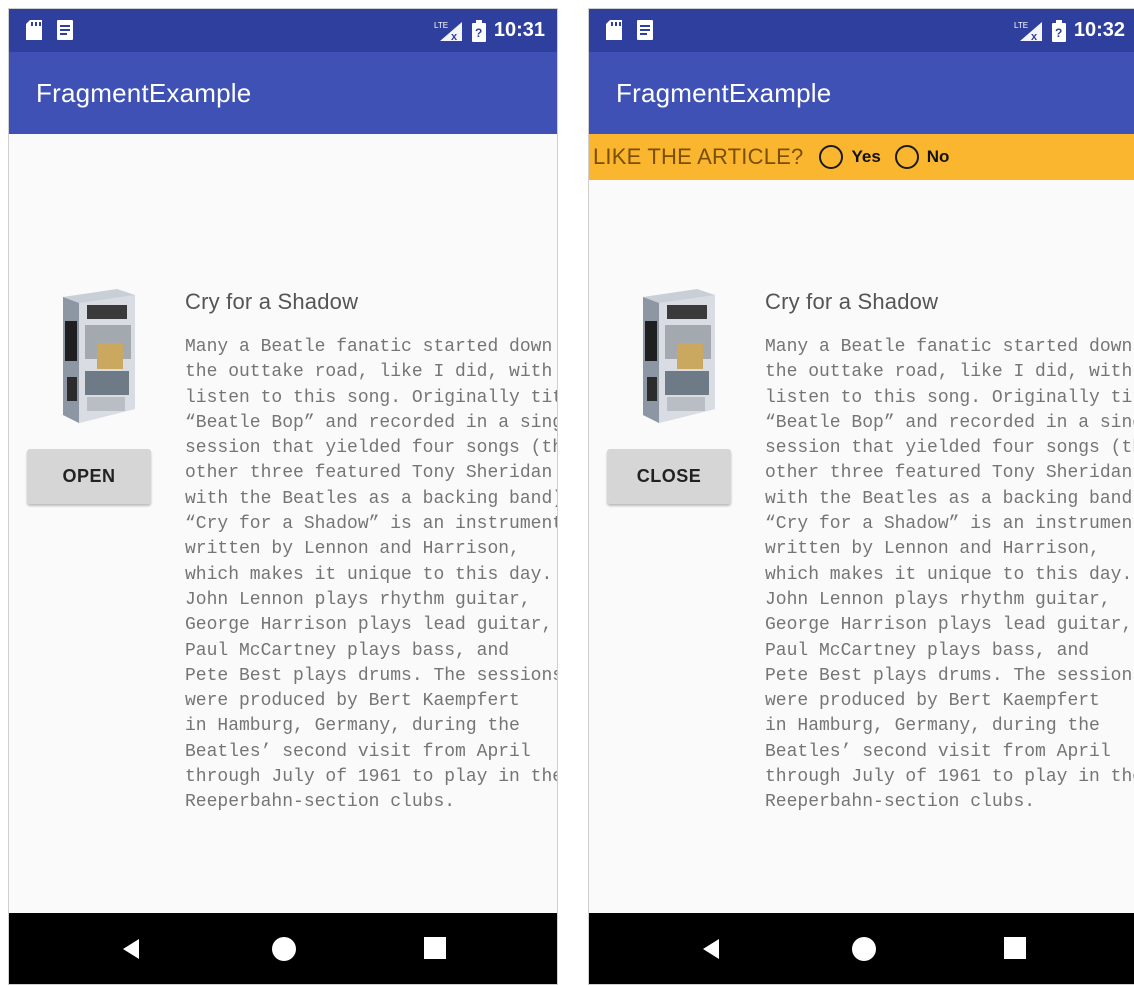  What do you see at coordinates (922, 157) in the screenshot?
I see `no-radio-option: No` at bounding box center [922, 157].